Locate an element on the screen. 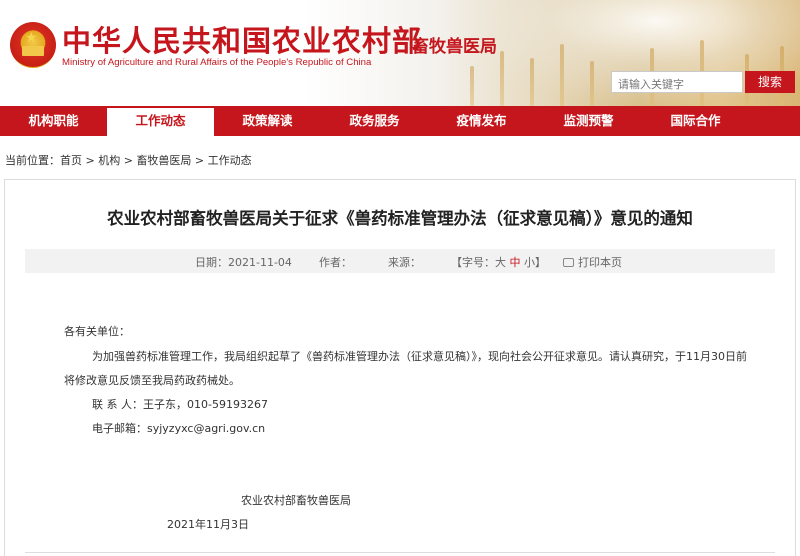  national-emblem-icon: ★ is located at coordinates (33, 45).